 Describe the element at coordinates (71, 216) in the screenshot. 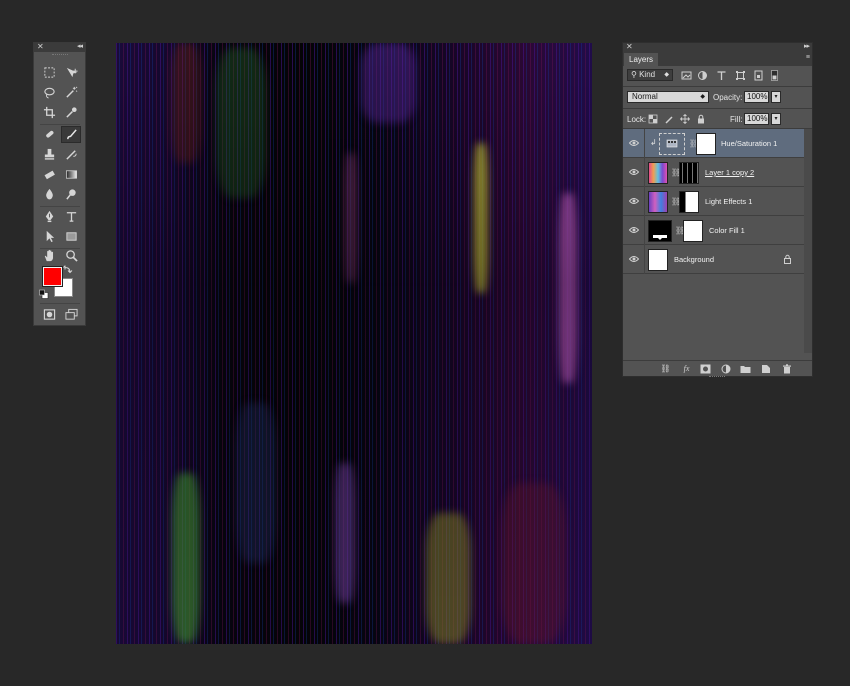

I see `type-tool-icon` at that location.